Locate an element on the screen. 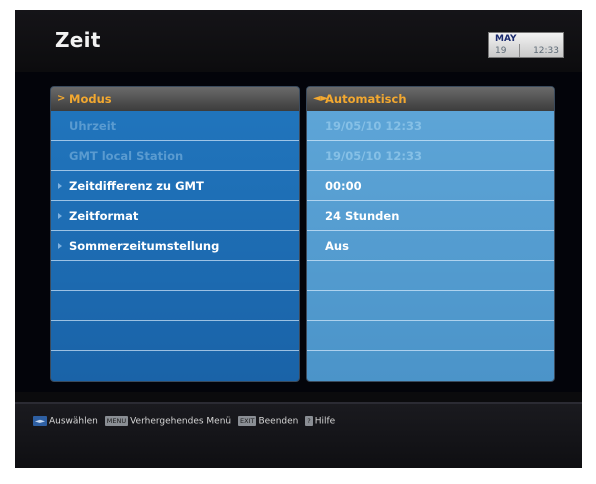  value-row-gmt-local-station: 19/05/10 12:33 is located at coordinates (430, 156).